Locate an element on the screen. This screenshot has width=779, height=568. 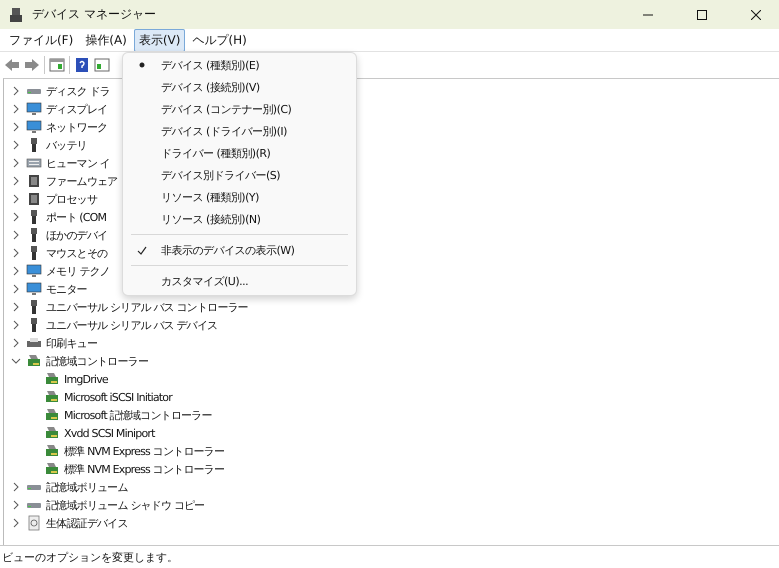
forward-arrow-icon is located at coordinates (32, 65).